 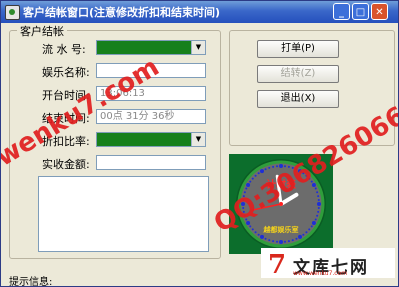 I want to click on discount-dropdown: ▼, so click(x=151, y=139).